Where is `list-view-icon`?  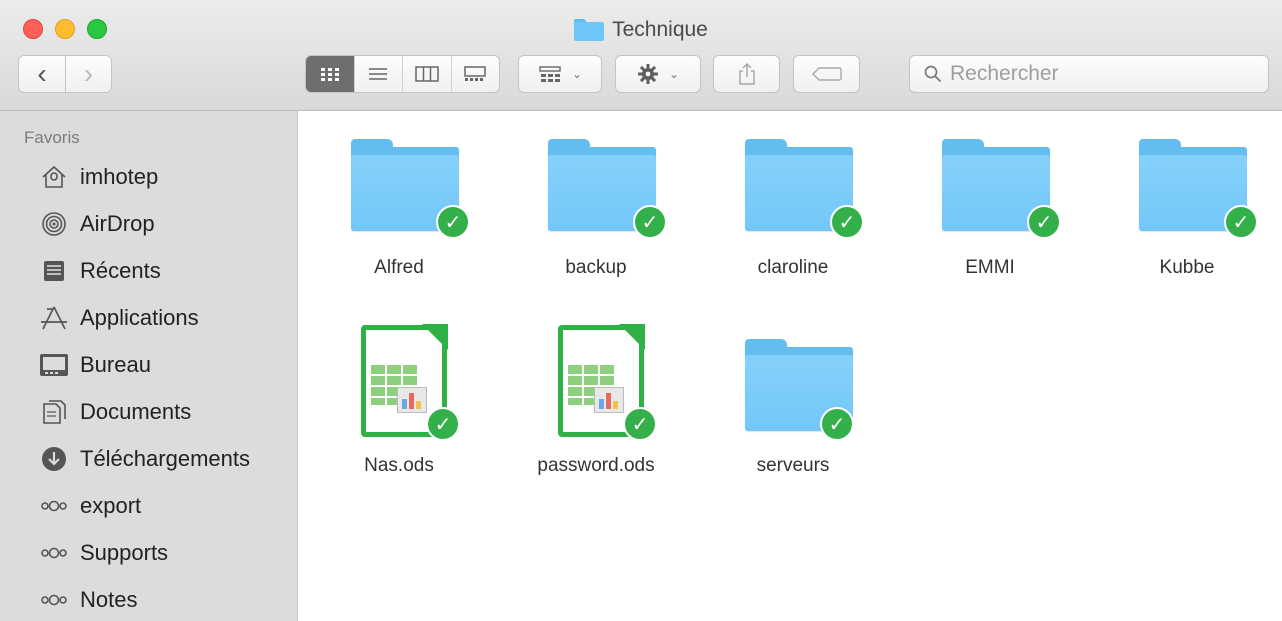
list-view-icon is located at coordinates (378, 74).